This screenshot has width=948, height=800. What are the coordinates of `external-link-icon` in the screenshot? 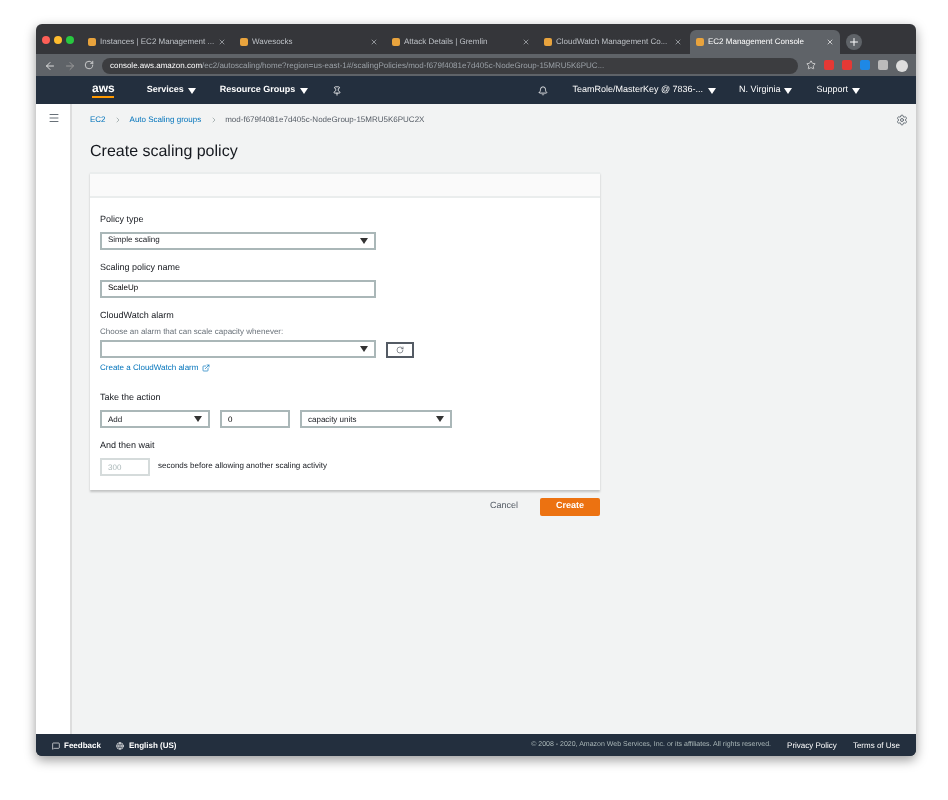 It's located at (206, 368).